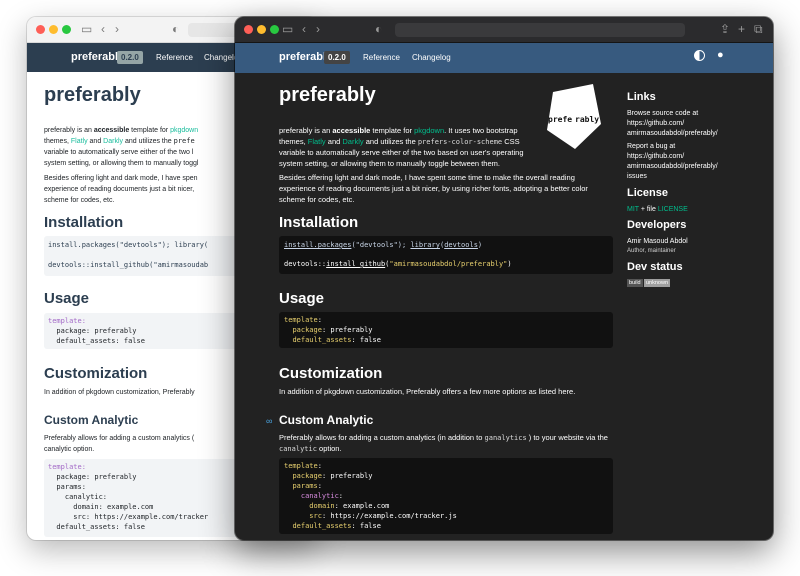  Describe the element at coordinates (431, 57) in the screenshot. I see `nav-changelog: Changelog` at that location.